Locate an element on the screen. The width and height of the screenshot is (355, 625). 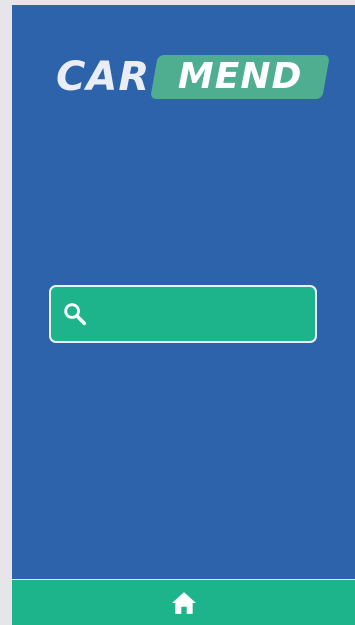
home-icon is located at coordinates (183, 602).